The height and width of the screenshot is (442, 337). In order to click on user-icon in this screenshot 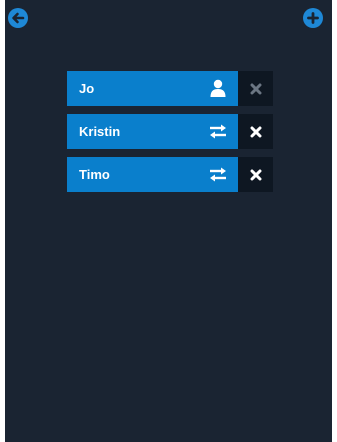, I will do `click(218, 88)`.